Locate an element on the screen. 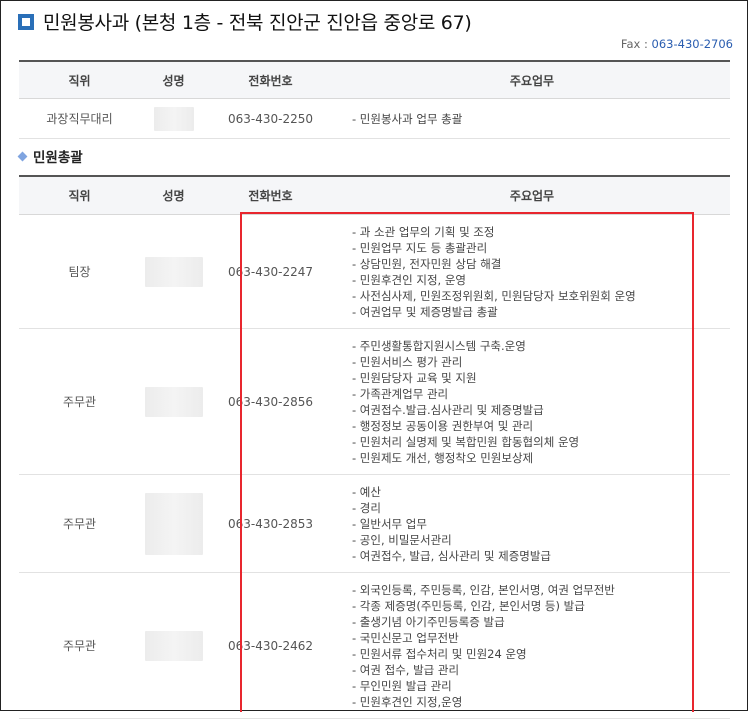 The image size is (750, 719). fax-info: Fax : 063-430-2706 is located at coordinates (677, 44).